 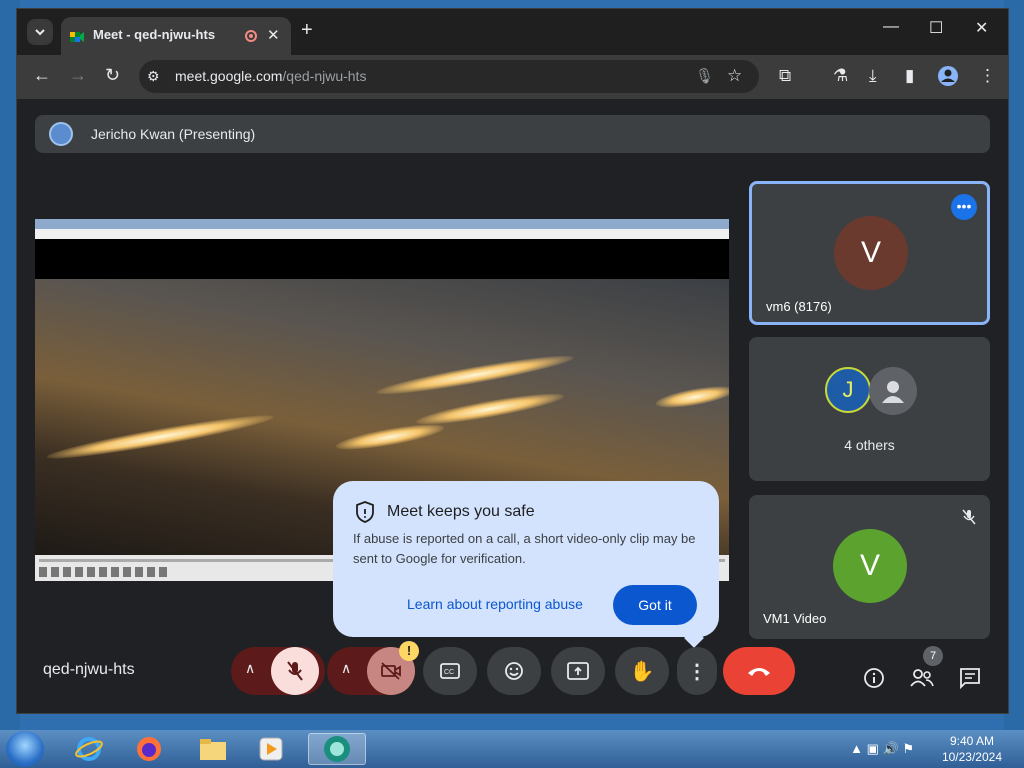 What do you see at coordinates (795, 618) in the screenshot?
I see `participant-name: VM1 Video` at bounding box center [795, 618].